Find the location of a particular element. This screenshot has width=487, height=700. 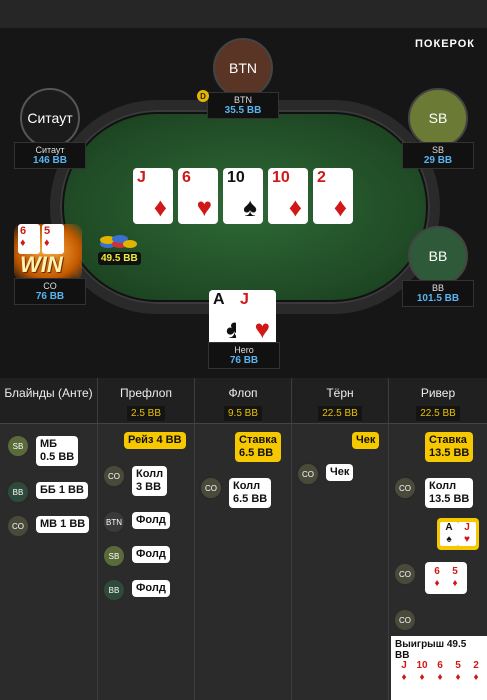

action-bubble: ББ 1 BB is located at coordinates (62, 491).